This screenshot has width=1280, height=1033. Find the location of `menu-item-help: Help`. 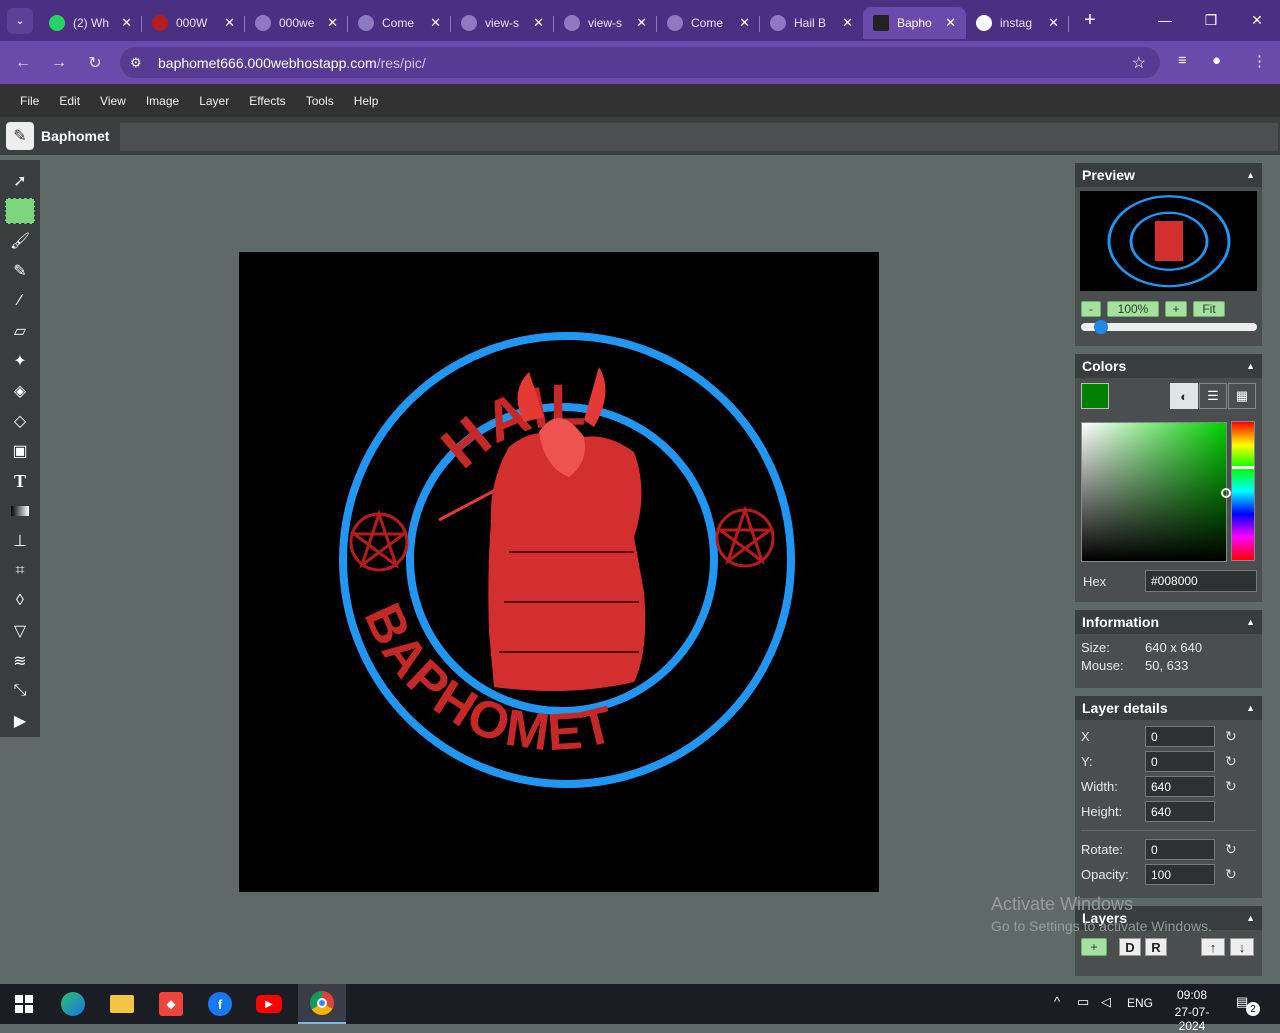

menu-item-help: Help is located at coordinates (366, 101).